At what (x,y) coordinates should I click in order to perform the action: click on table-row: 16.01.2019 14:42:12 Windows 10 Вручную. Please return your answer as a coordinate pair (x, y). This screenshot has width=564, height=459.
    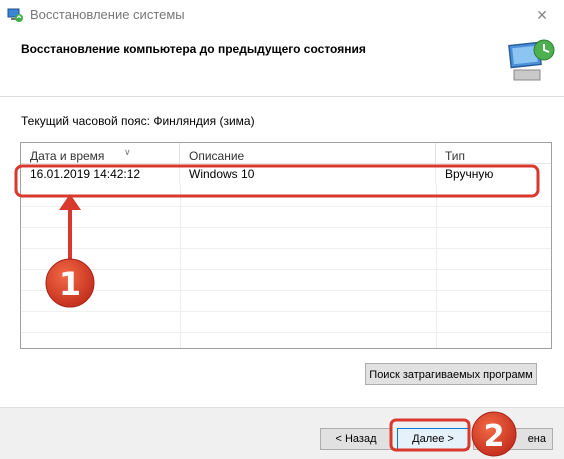
    Looking at the image, I should click on (286, 174).